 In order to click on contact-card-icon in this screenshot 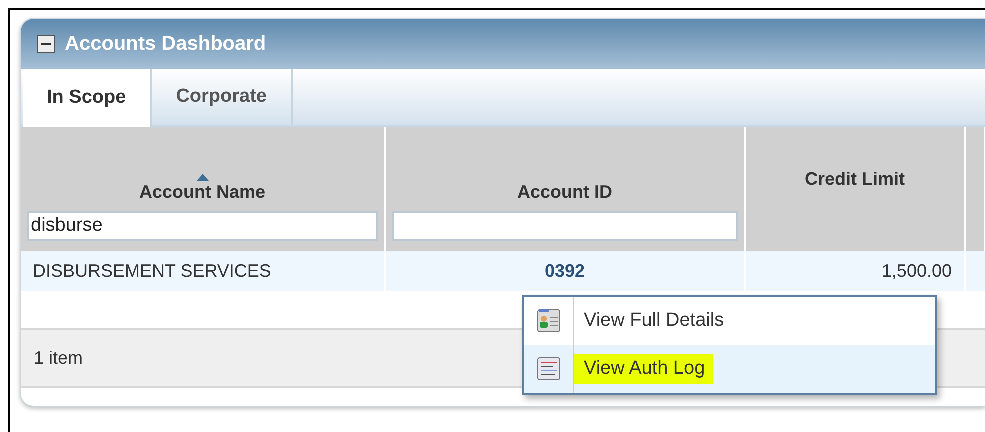, I will do `click(548, 321)`.